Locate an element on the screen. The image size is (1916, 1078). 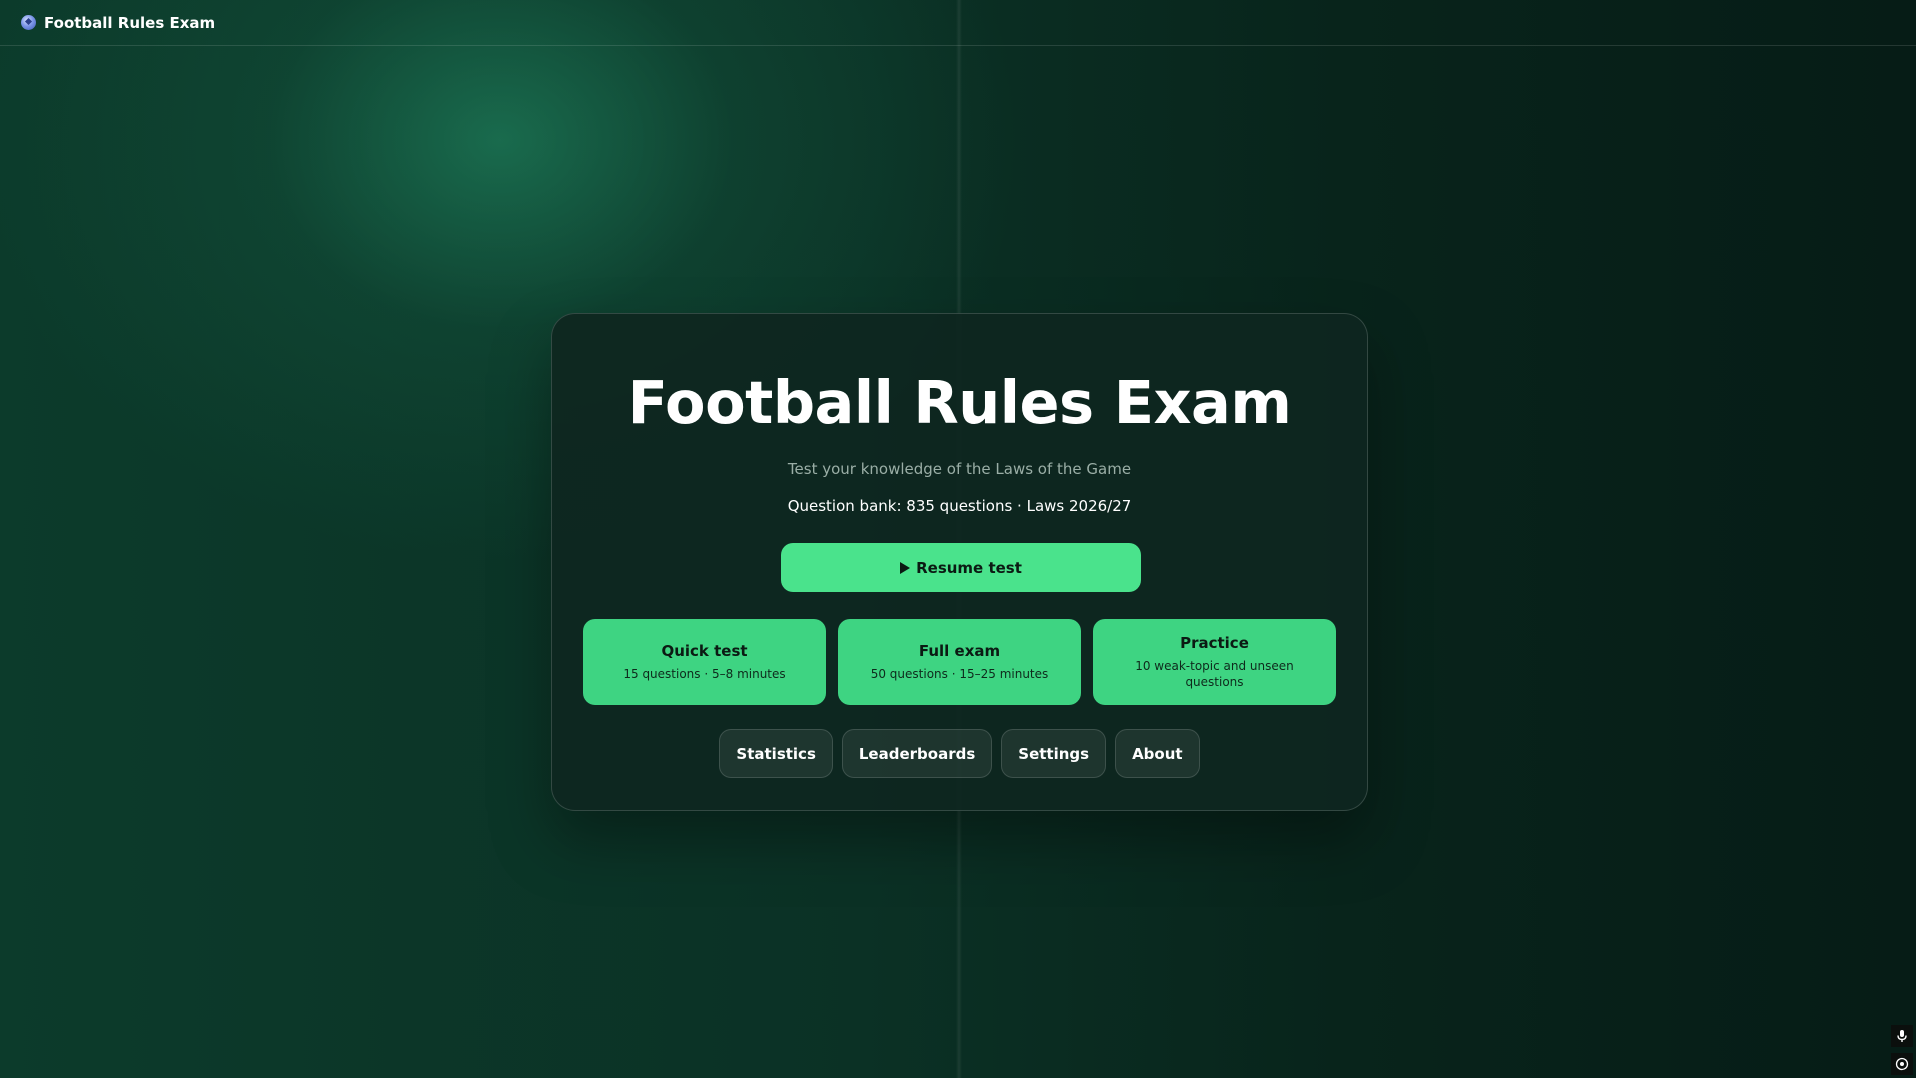
accessibility-button is located at coordinates (1902, 1064).